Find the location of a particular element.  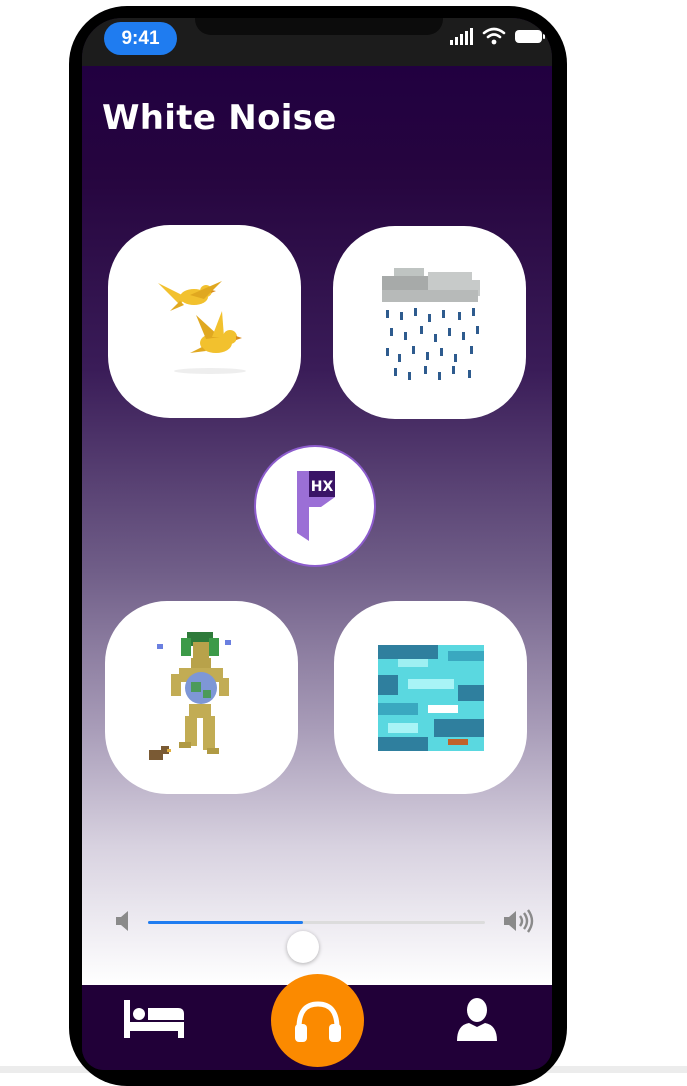

rain-cloud-icon is located at coordinates (430, 323).